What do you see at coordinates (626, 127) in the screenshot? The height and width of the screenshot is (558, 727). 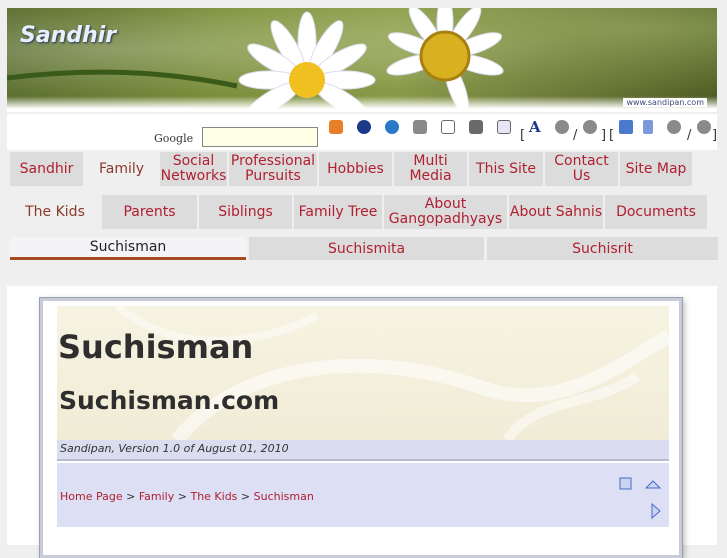 I see `scroll-down-icon` at bounding box center [626, 127].